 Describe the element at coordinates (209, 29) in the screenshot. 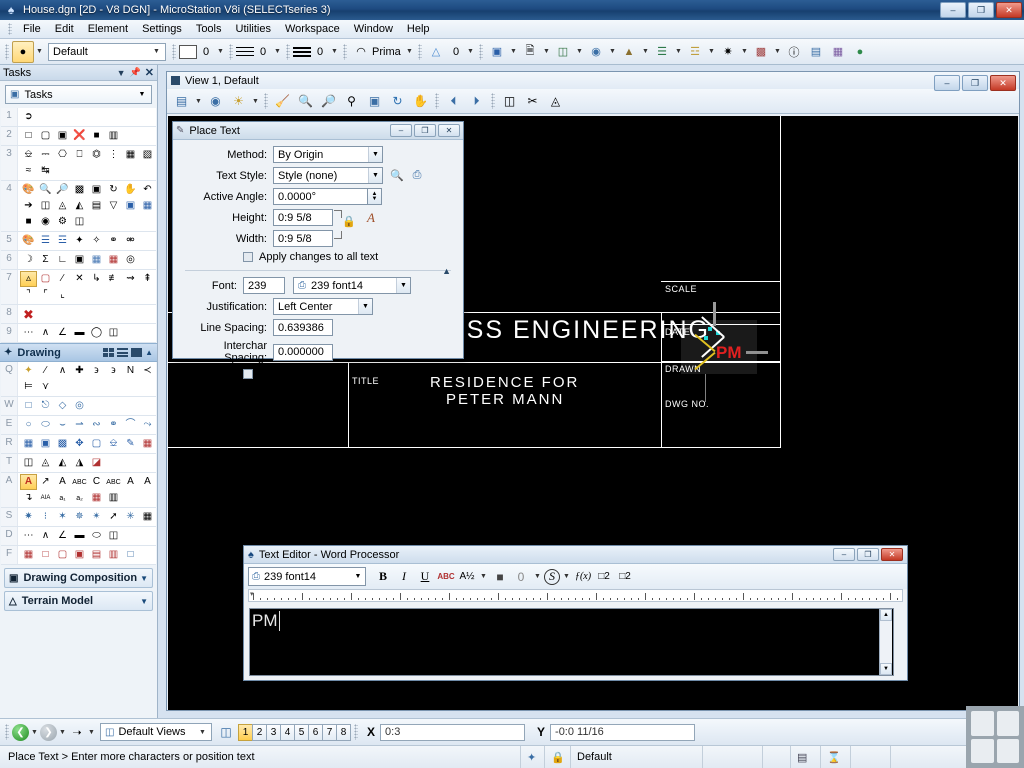

I see `menu-tools: Tools` at that location.